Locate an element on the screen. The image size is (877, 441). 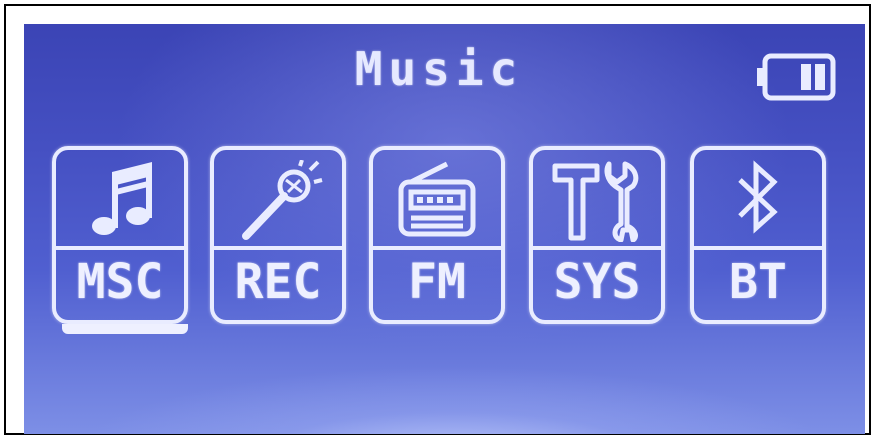
menu-item-label: FM is located at coordinates (437, 282).